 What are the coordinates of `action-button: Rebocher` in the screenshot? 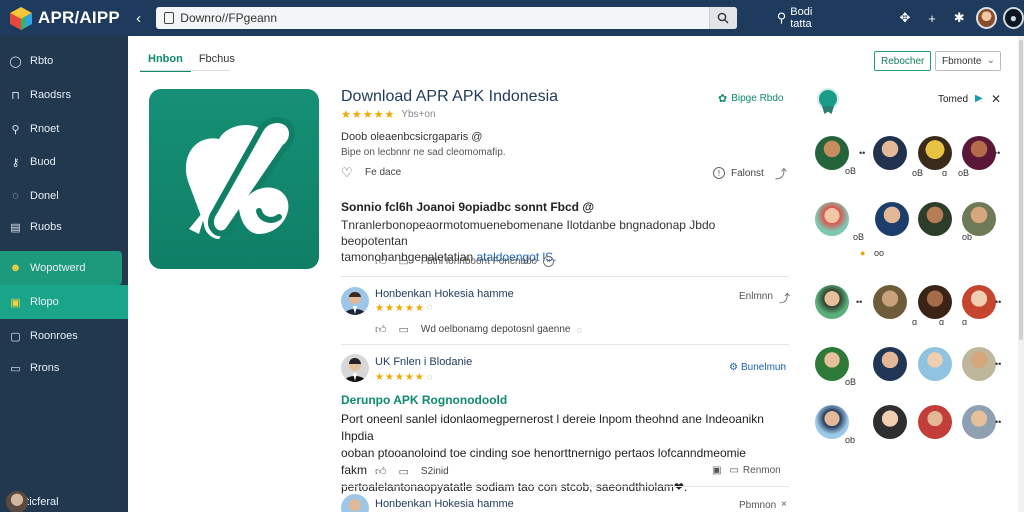 It's located at (903, 61).